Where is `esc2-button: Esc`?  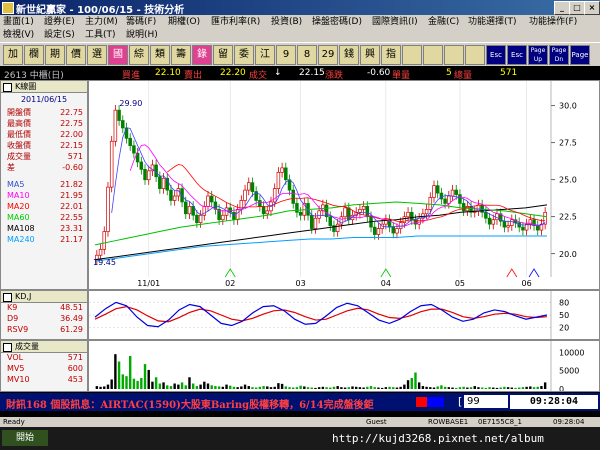
esc2-button: Esc is located at coordinates (517, 55).